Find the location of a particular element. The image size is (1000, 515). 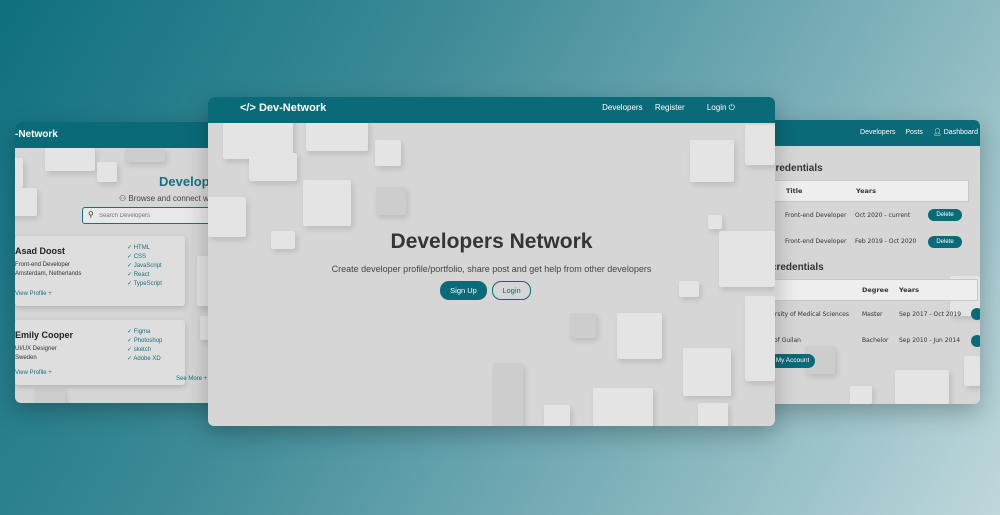

navbar: Developers Posts 👤︎ Dashboard is located at coordinates (870, 133).